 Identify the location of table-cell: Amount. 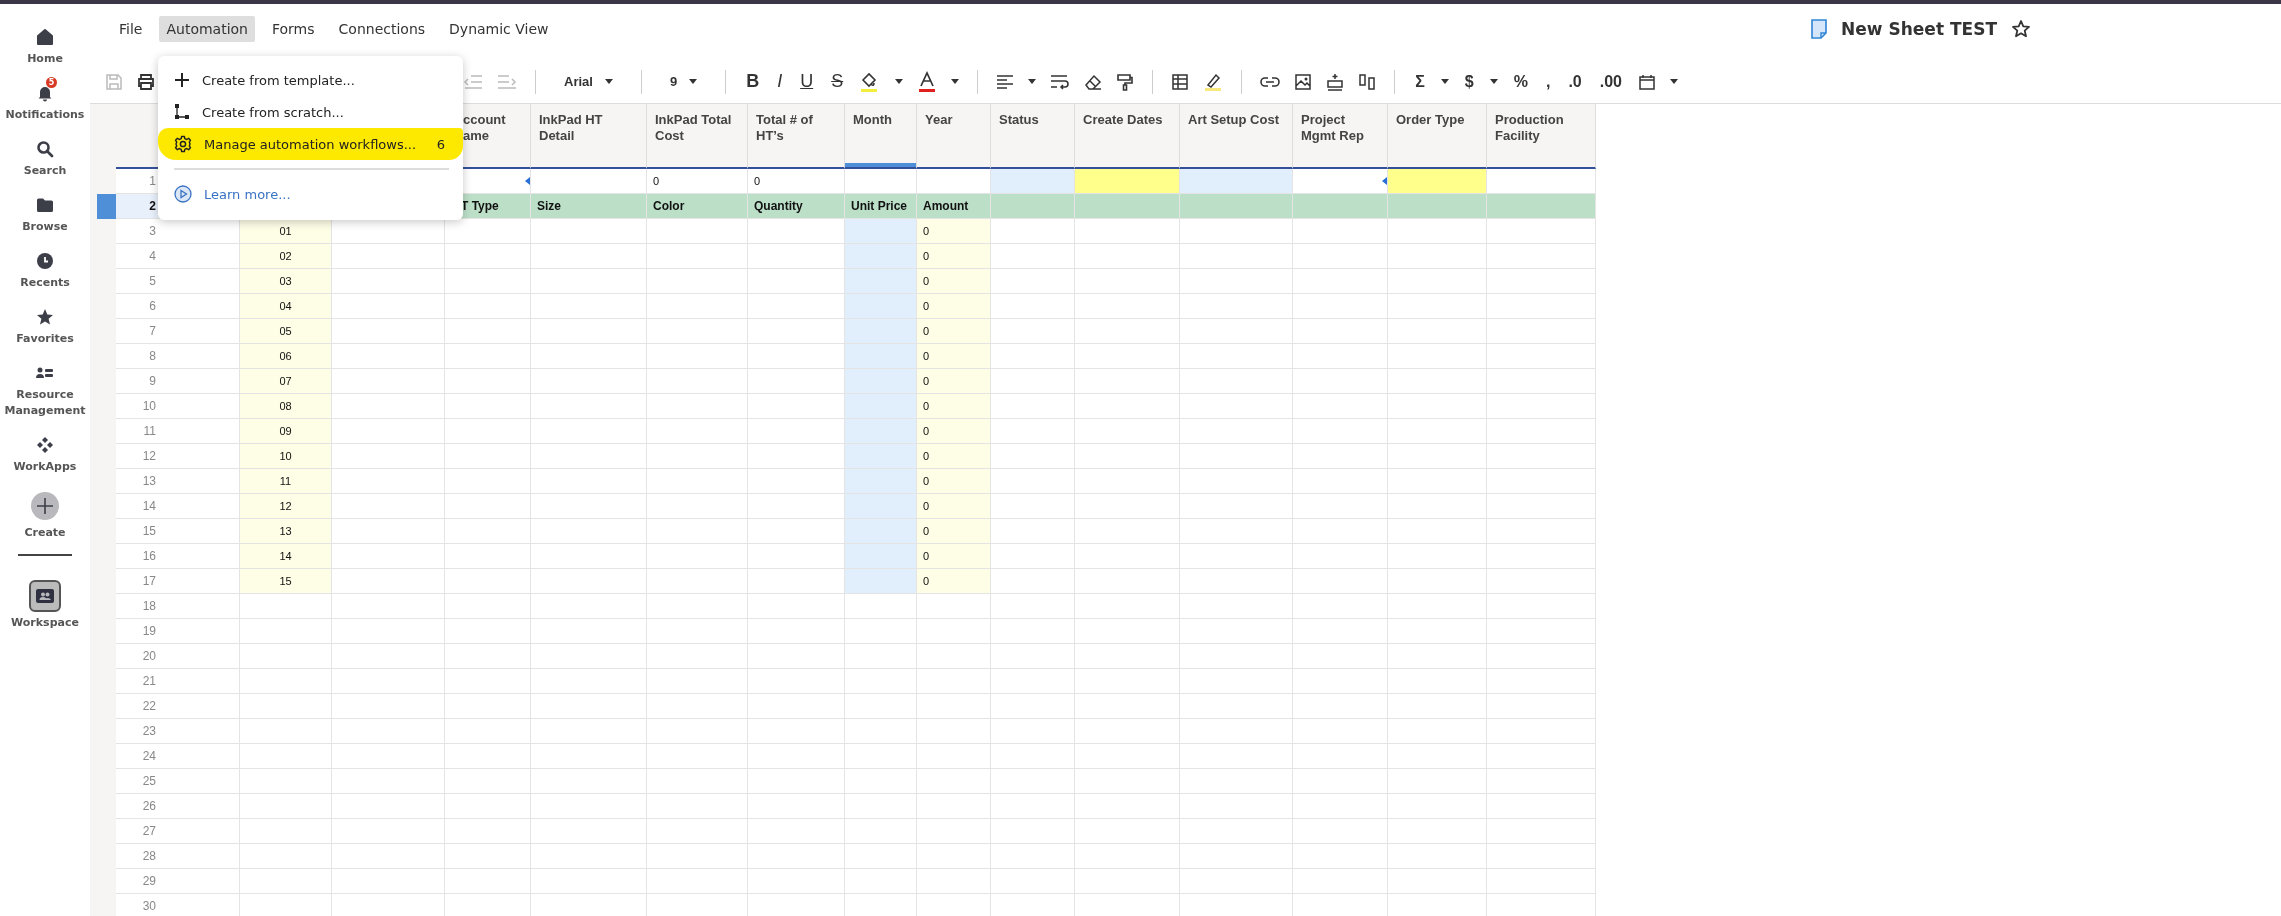
(954, 206).